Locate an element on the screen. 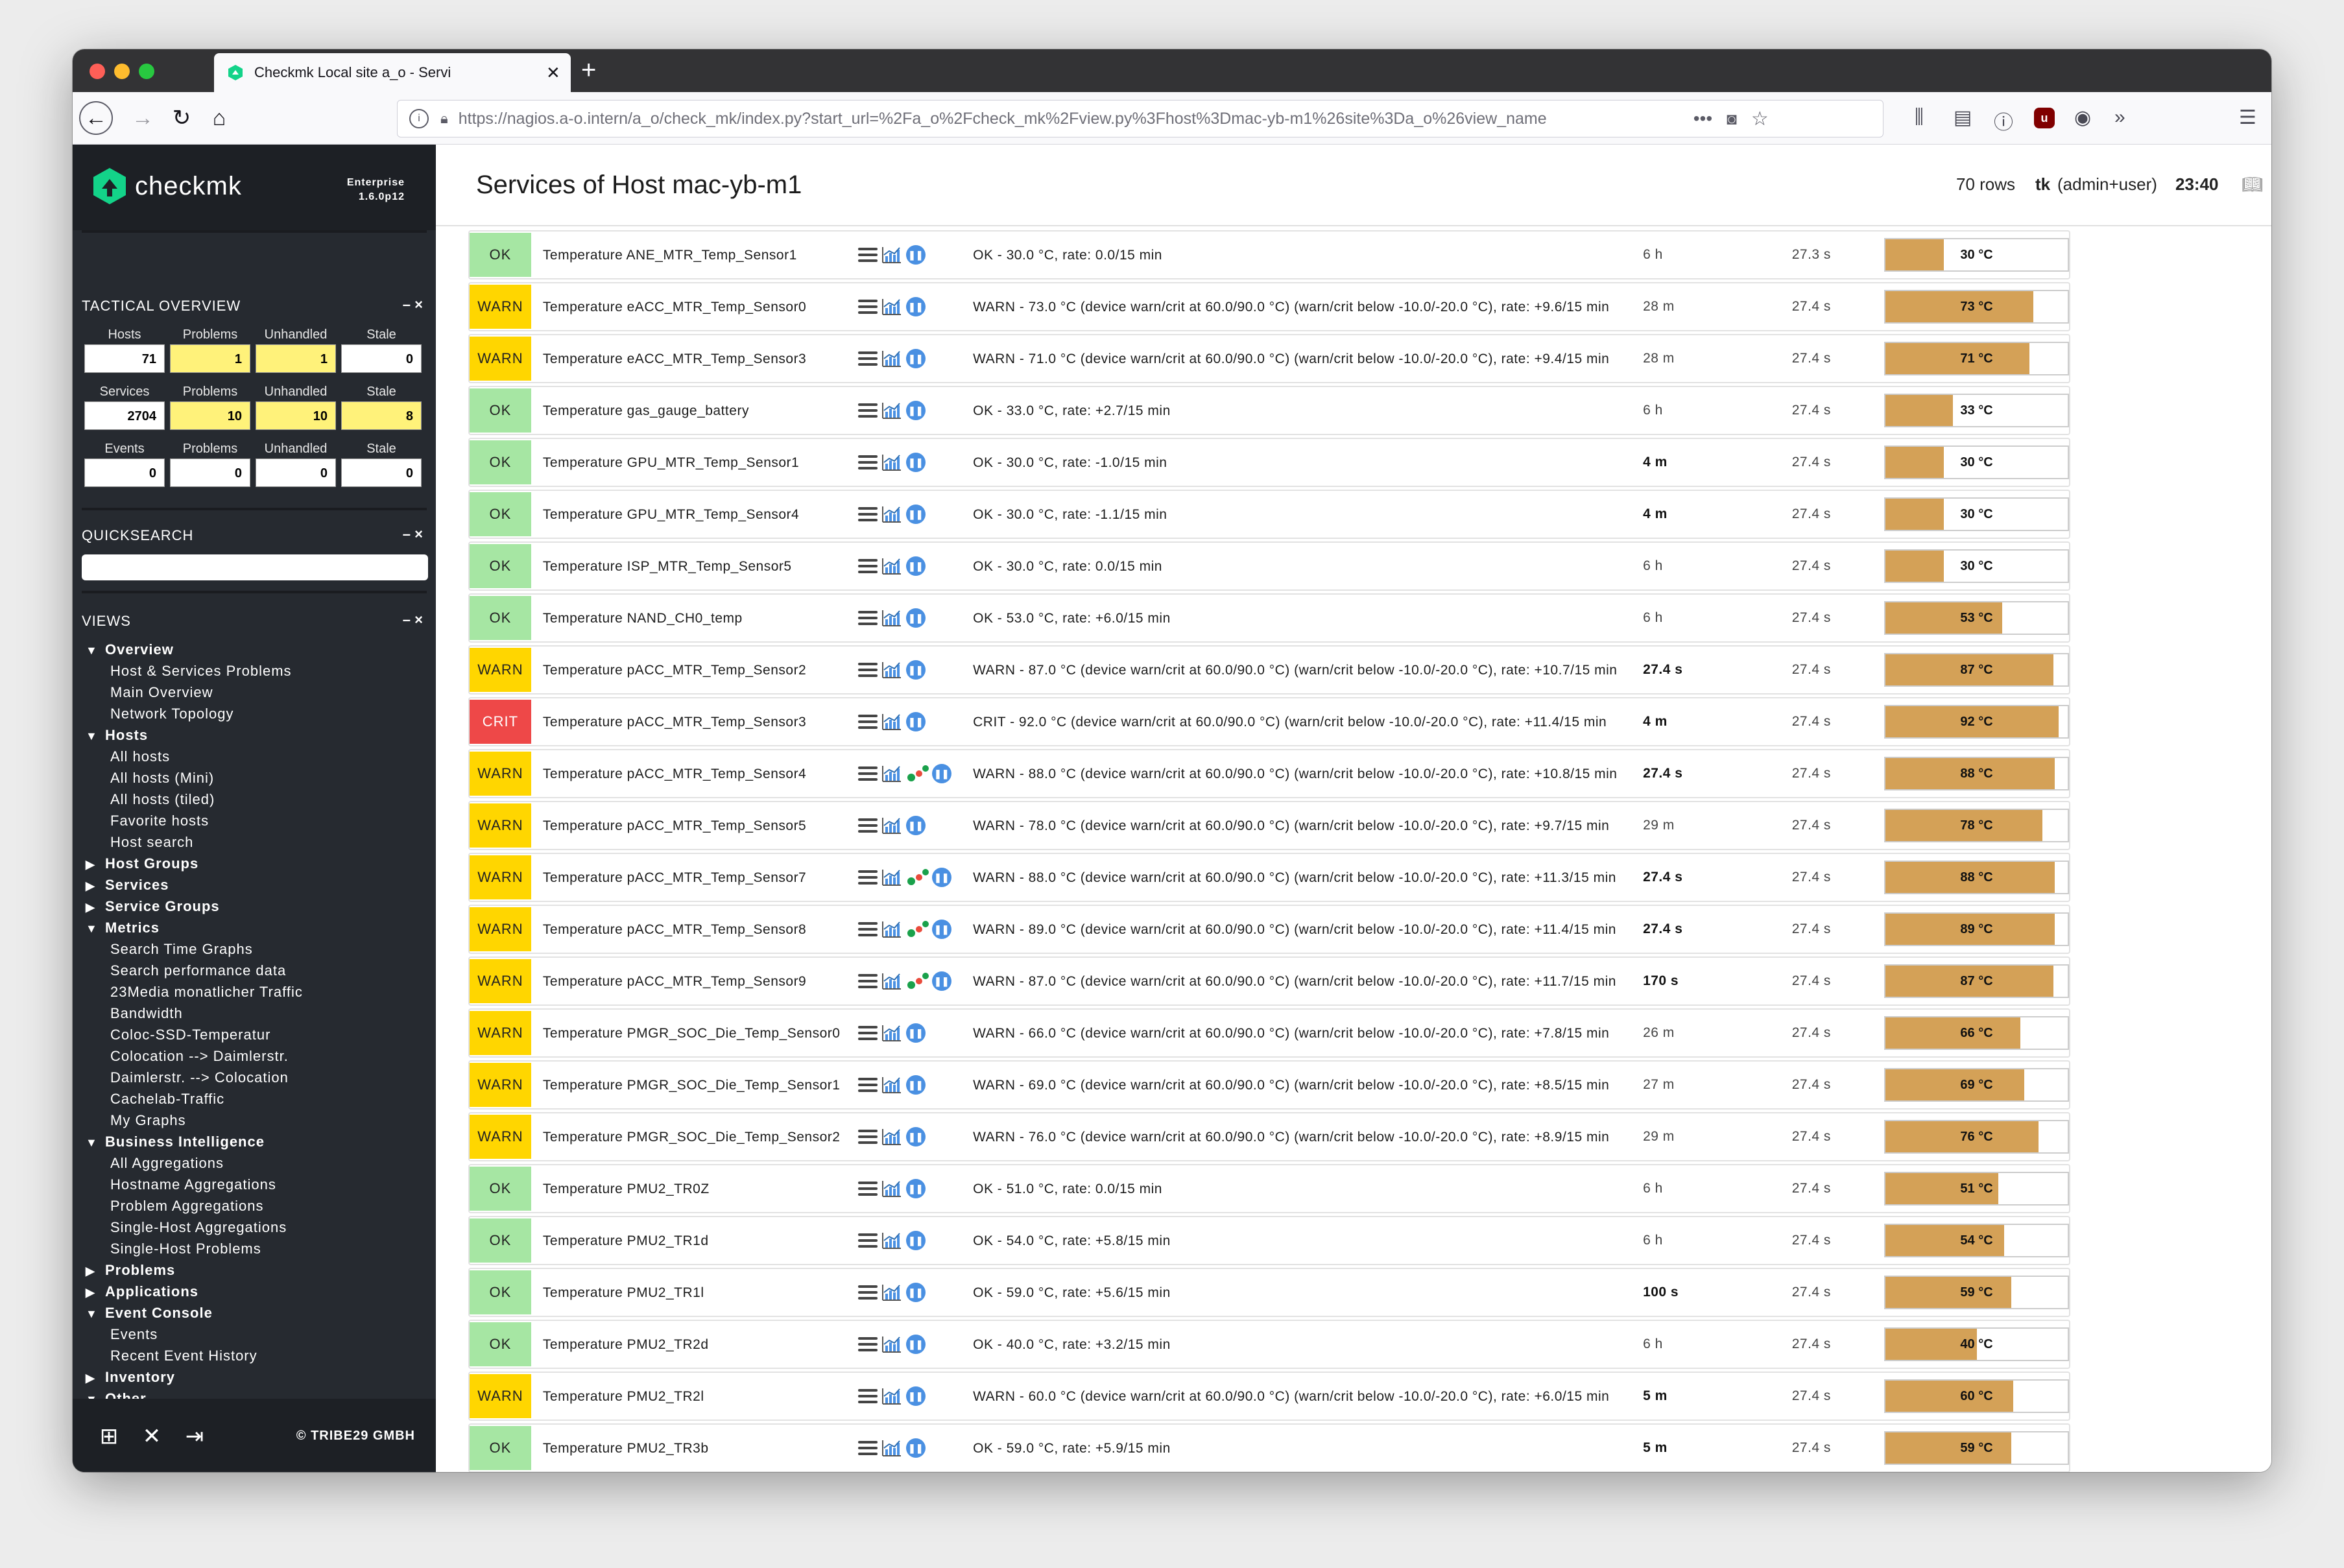 The height and width of the screenshot is (1568, 2344). checkmk-logo-icon is located at coordinates (109, 186).